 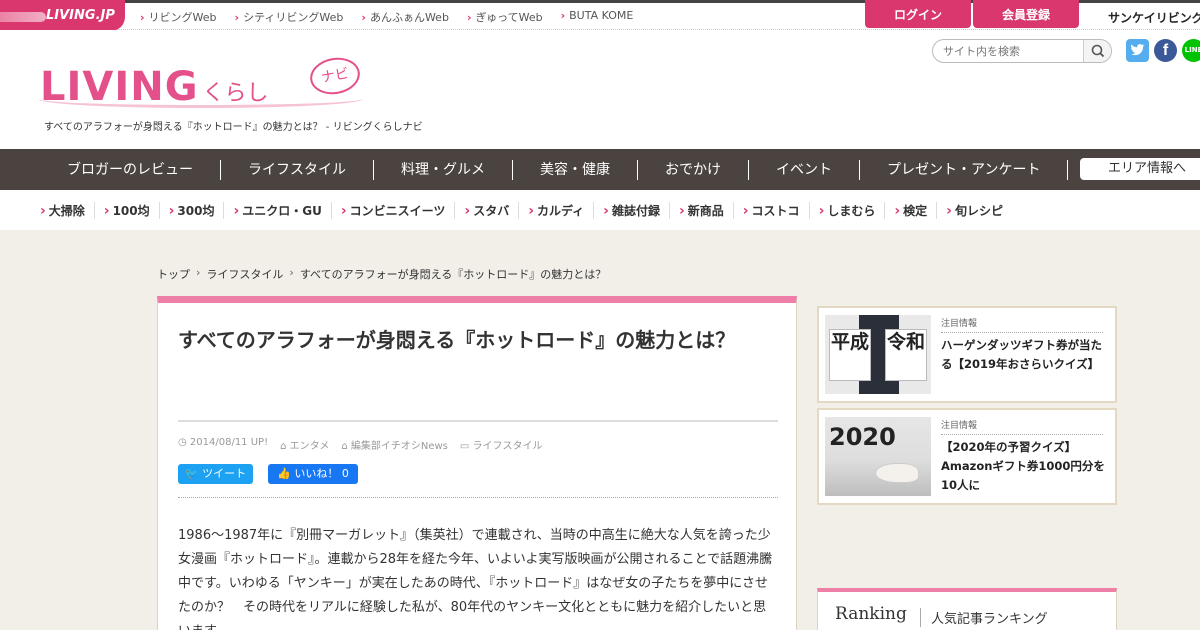 I want to click on twitter-icon: 🐦, so click(x=193, y=473).